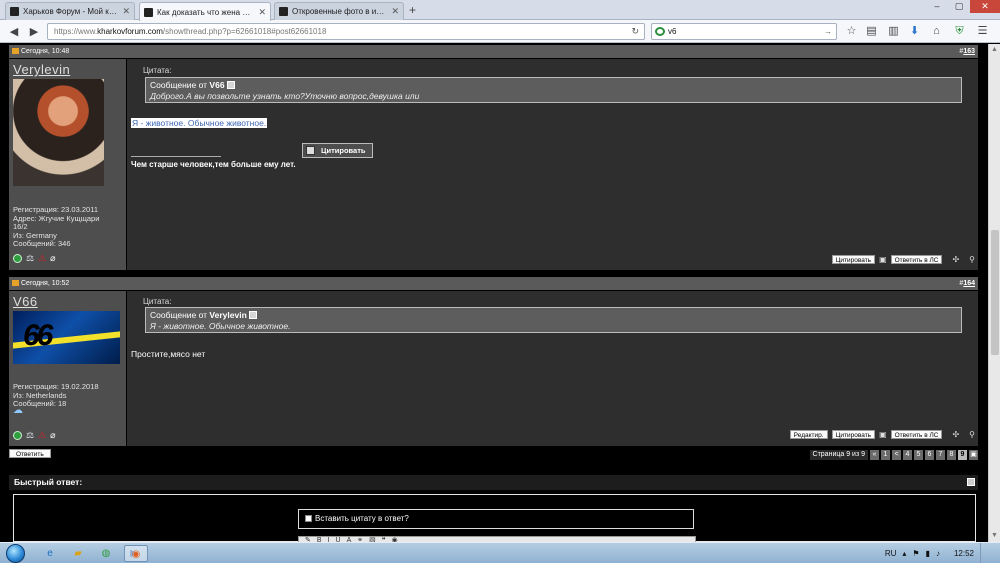 This screenshot has width=1000, height=563. I want to click on bookmark-star-icon: ☆, so click(851, 31).